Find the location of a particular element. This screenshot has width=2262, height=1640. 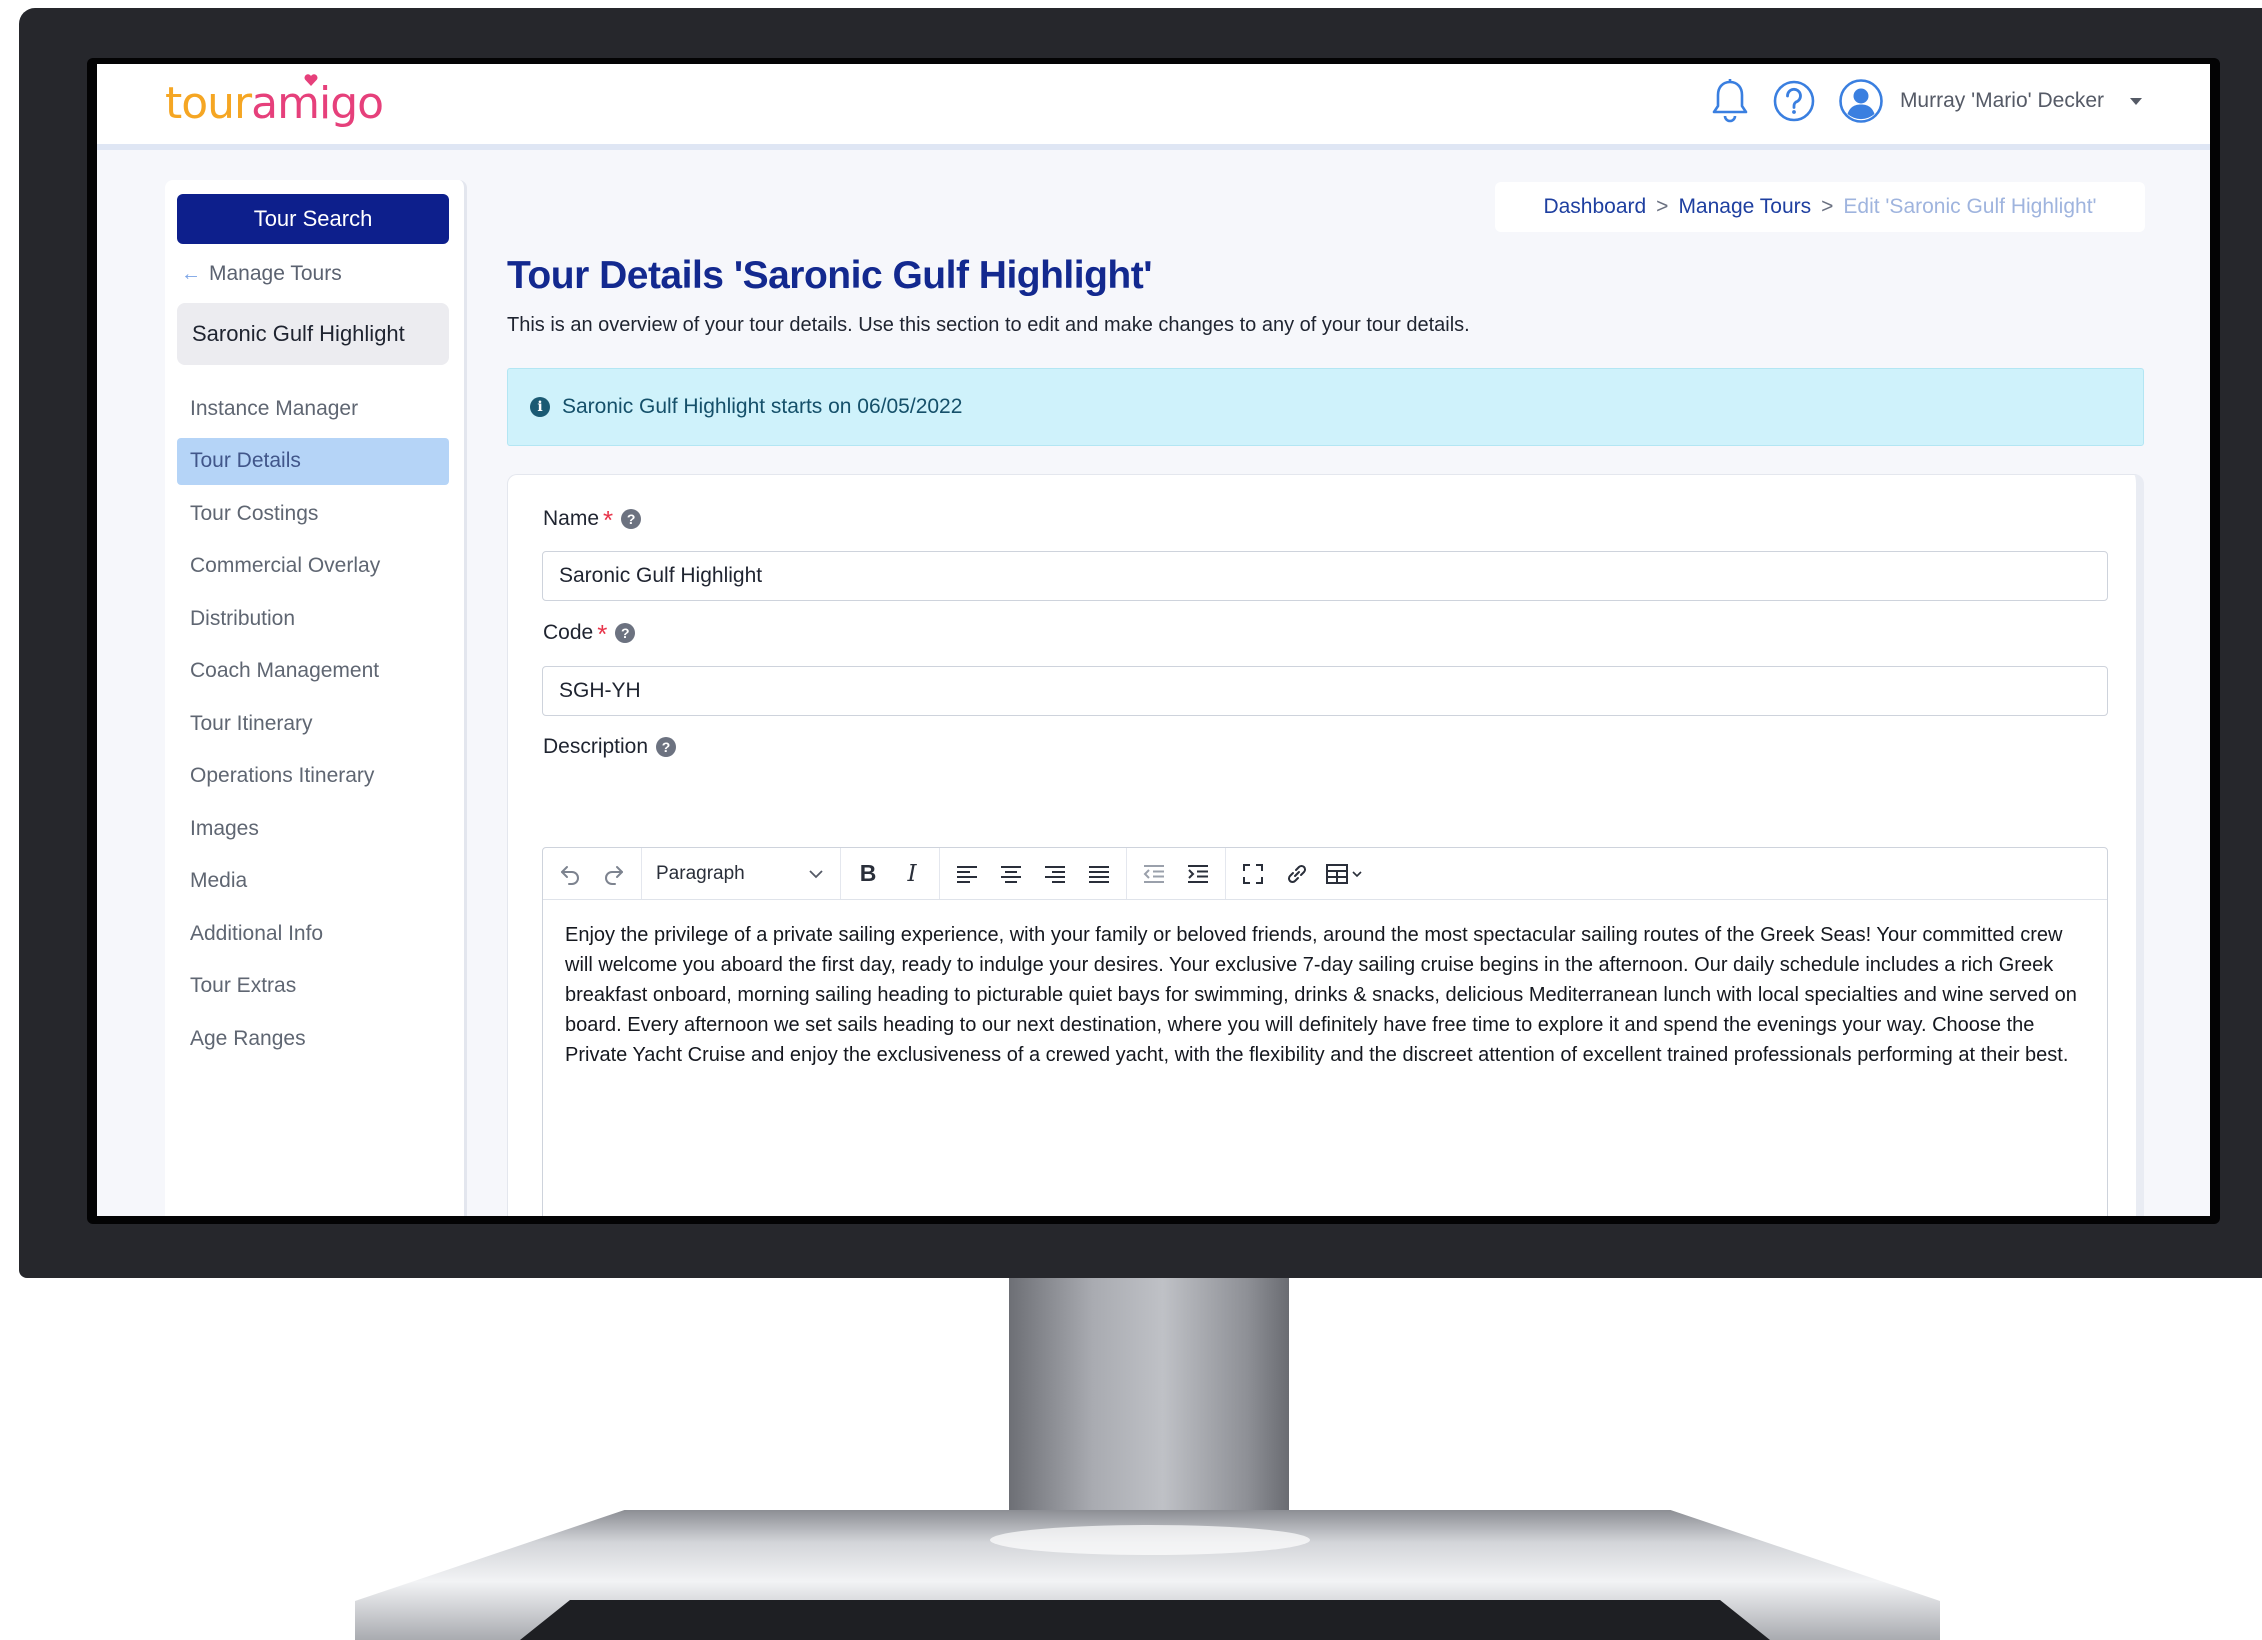

sidebar-item-images: Images is located at coordinates (313, 828).